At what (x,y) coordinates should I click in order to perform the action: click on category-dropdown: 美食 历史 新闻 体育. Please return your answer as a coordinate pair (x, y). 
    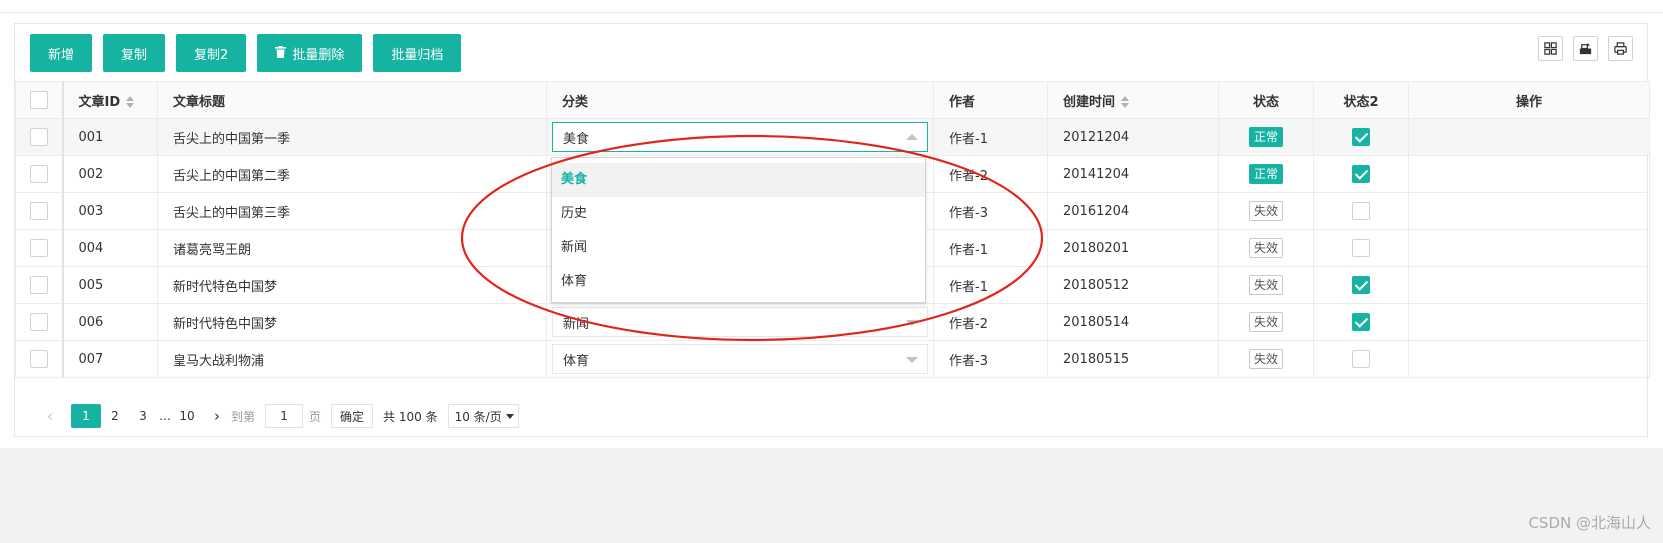
    Looking at the image, I should click on (738, 230).